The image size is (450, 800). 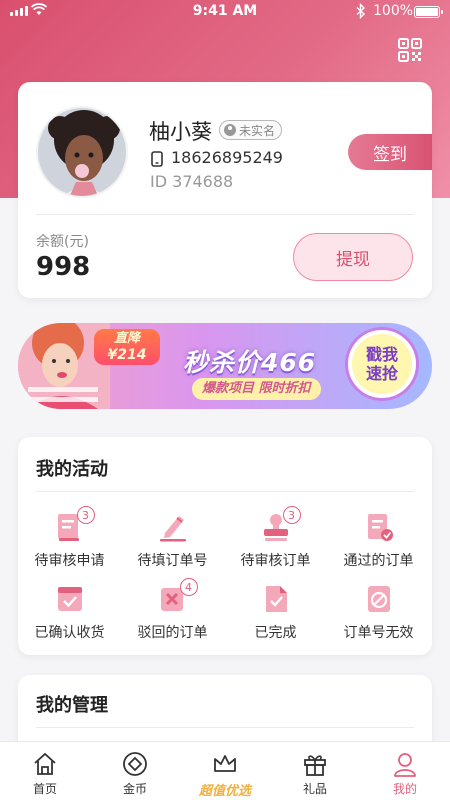 What do you see at coordinates (361, 11) in the screenshot?
I see `bluetooth-icon` at bounding box center [361, 11].